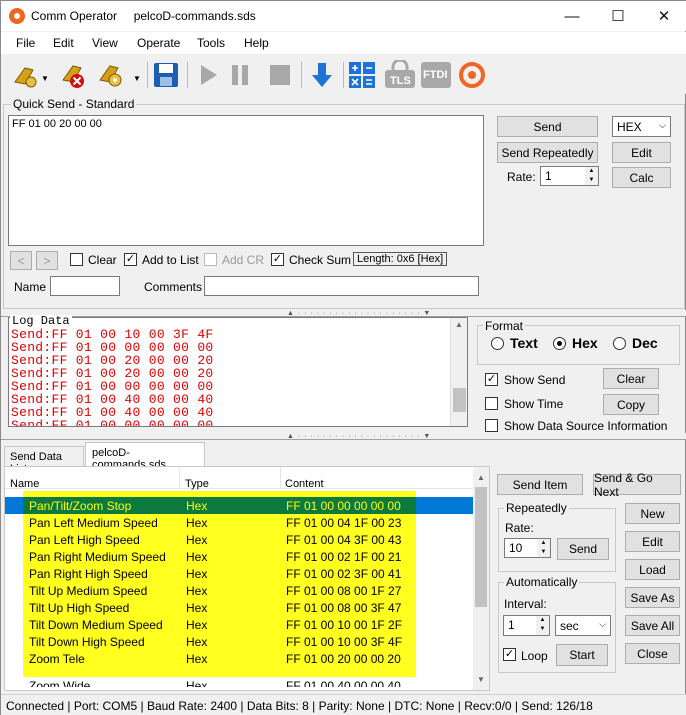 This screenshot has height=715, width=686. Describe the element at coordinates (280, 75) in the screenshot. I see `stop-icon` at that location.